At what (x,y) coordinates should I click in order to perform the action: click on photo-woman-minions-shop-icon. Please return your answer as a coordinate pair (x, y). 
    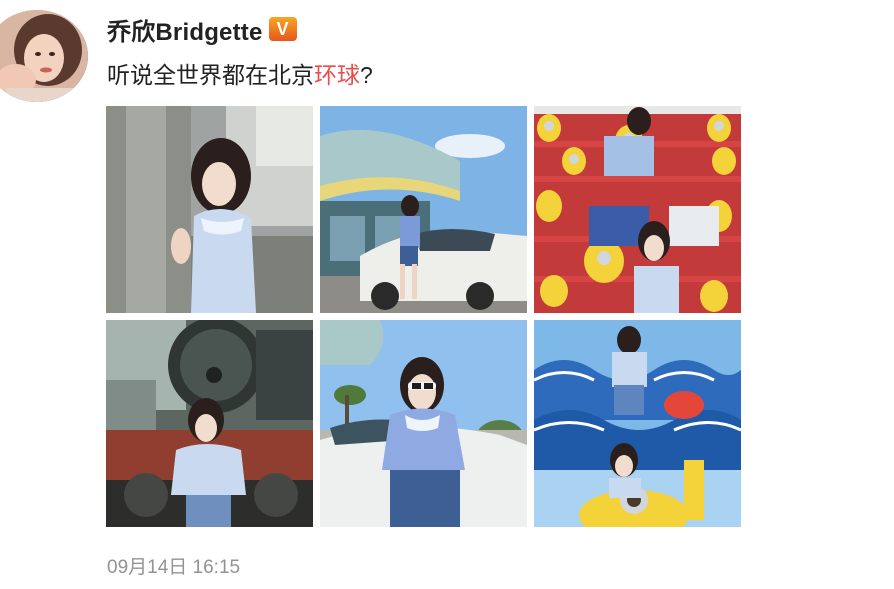
    Looking at the image, I should click on (637, 209).